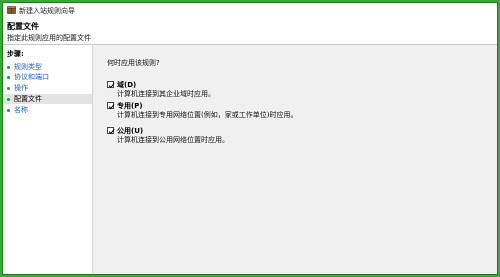  What do you see at coordinates (48, 159) in the screenshot?
I see `steps-sidebar: 步骤: 规则类型 协议和端口 操作 配置文件 名称` at bounding box center [48, 159].